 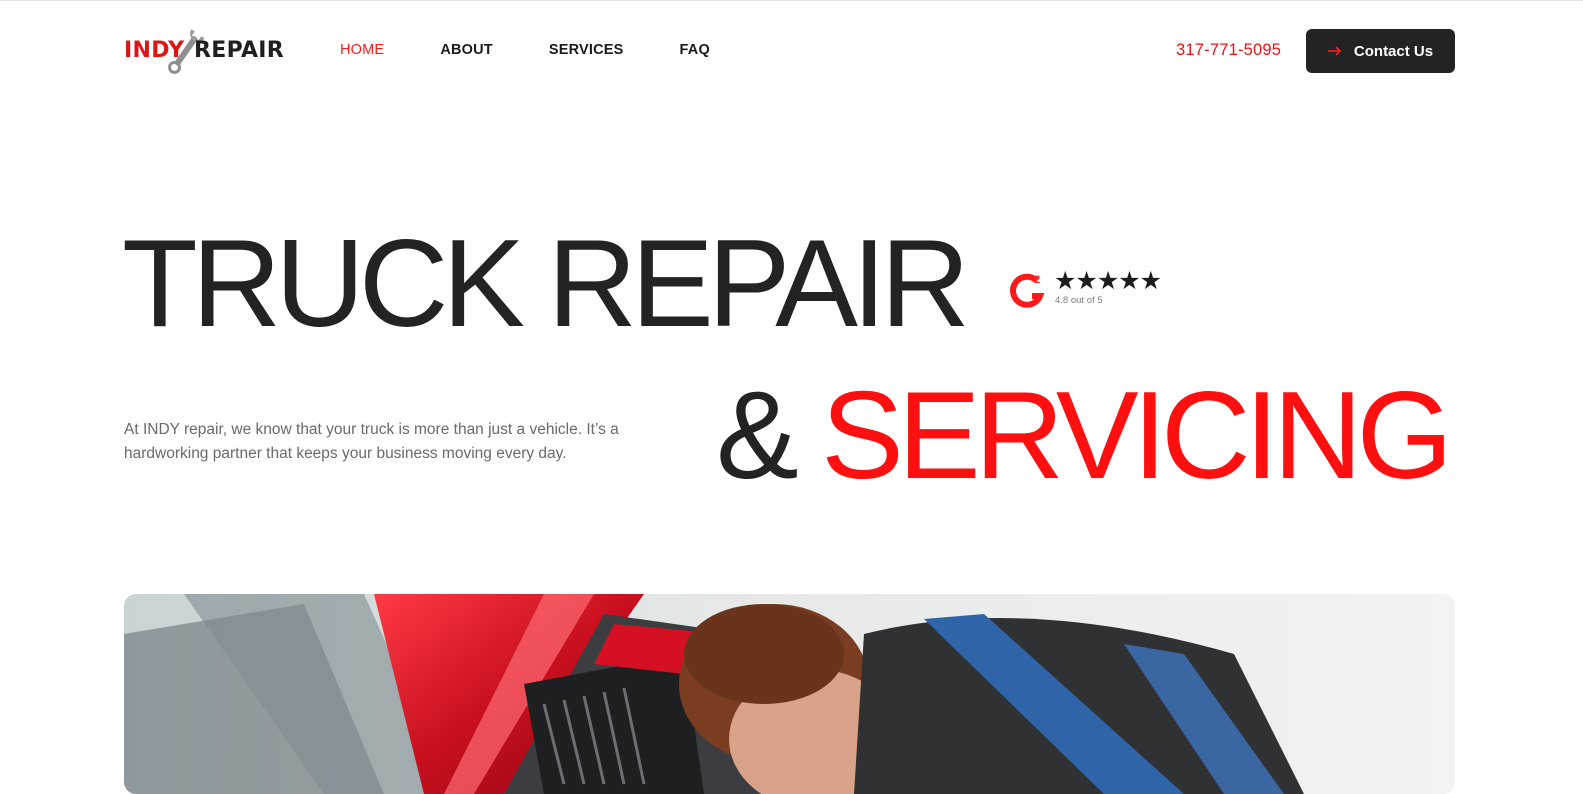 I want to click on g2-rating: 2 ★★★★★ 4.8 out of 5, so click(x=1100, y=288).